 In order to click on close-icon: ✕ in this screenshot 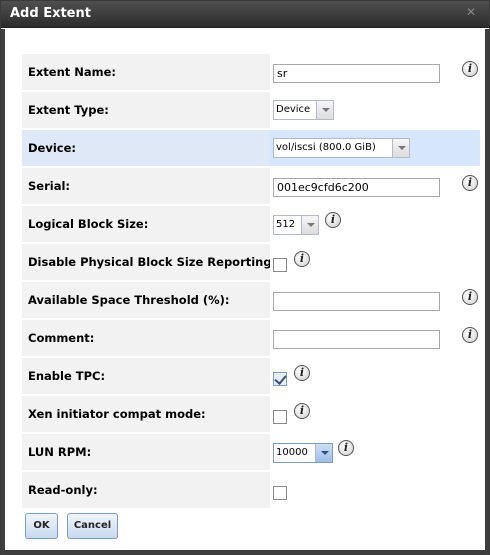, I will do `click(471, 12)`.